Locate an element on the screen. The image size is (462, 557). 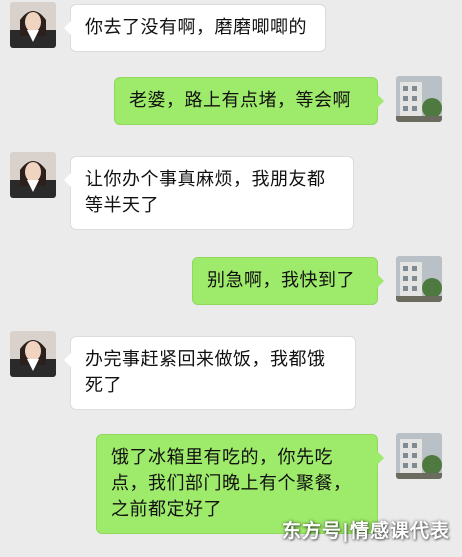
message-bubble-incoming: 让你办个事真麻烦，我朋友都等半天了 is located at coordinates (209, 193).